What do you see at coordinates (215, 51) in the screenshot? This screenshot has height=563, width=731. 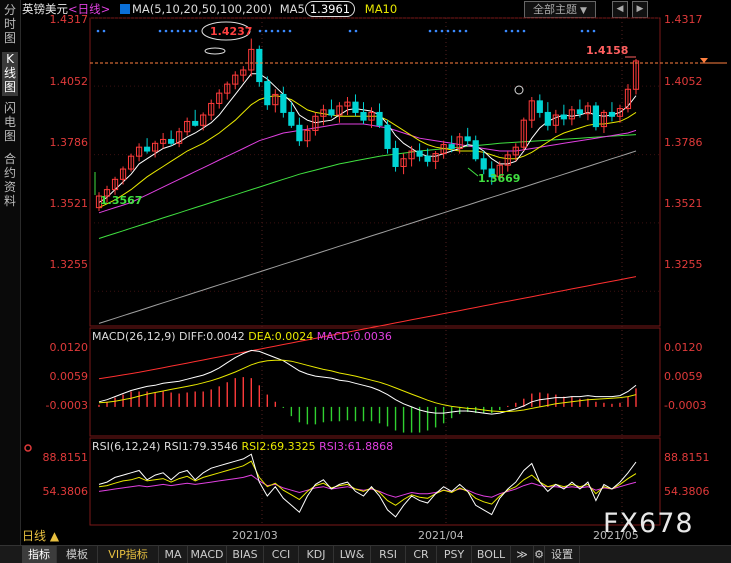 I see `high-marker-ellipse` at bounding box center [215, 51].